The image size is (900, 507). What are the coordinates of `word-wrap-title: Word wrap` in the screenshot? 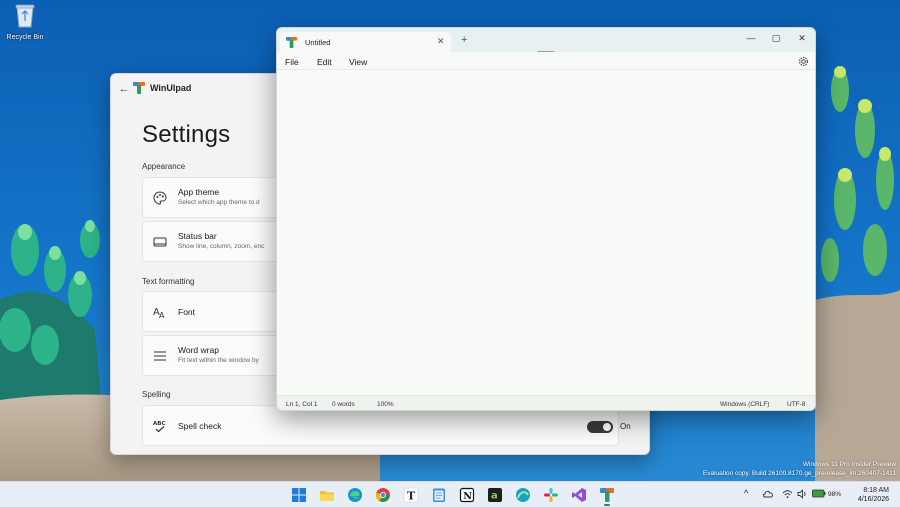 It's located at (198, 350).